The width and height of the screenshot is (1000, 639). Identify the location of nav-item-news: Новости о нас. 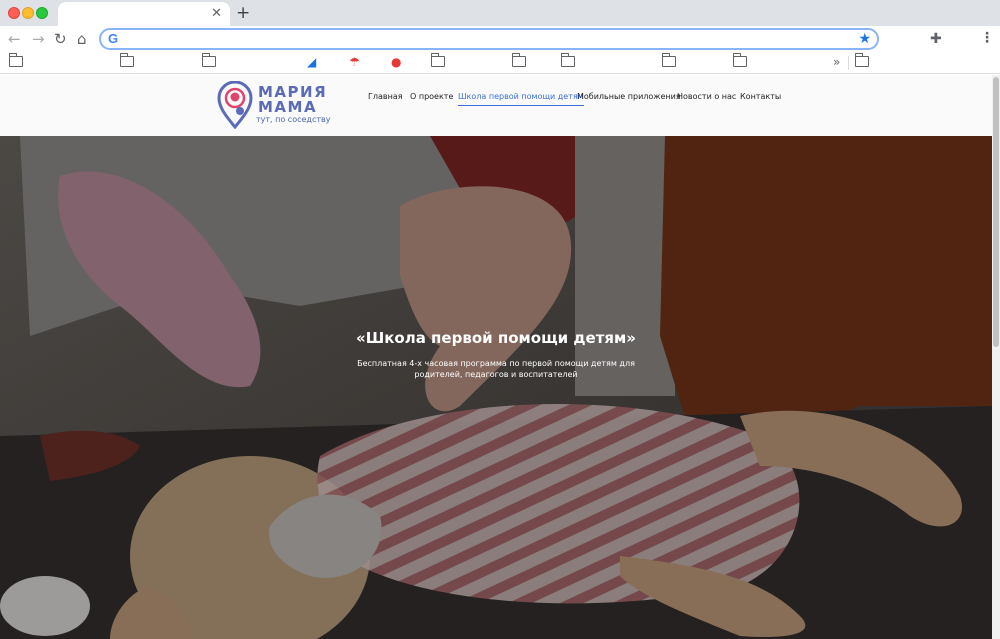
(706, 97).